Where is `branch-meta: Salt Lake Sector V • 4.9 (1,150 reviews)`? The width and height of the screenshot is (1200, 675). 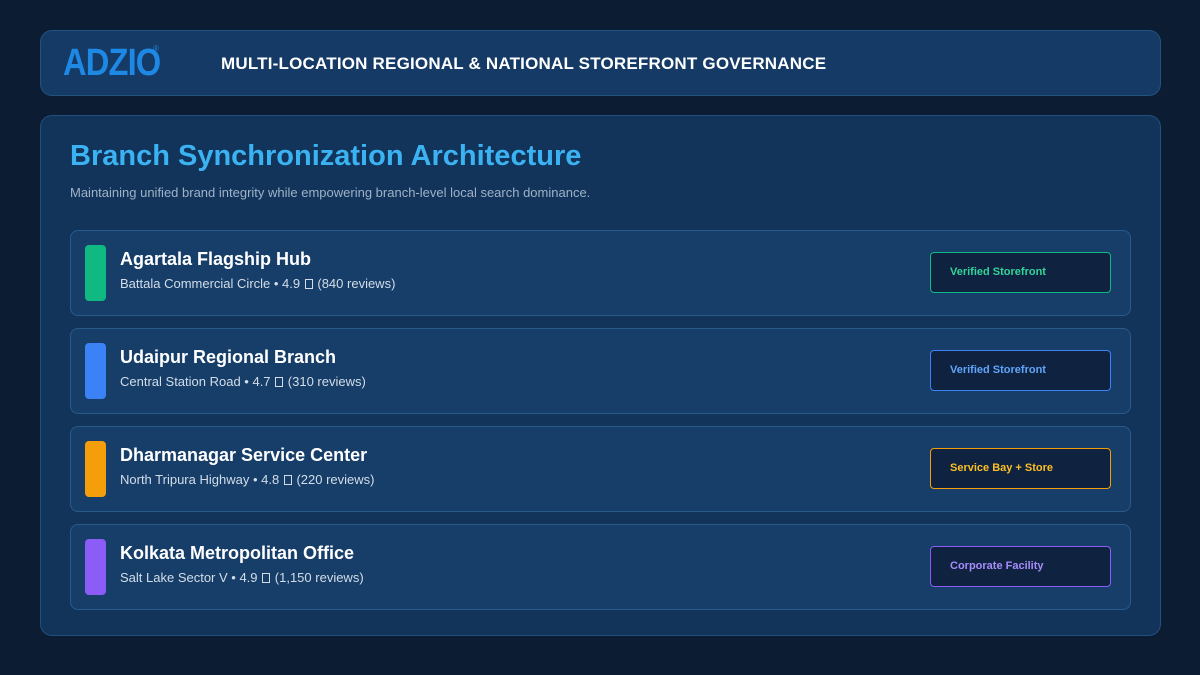 branch-meta: Salt Lake Sector V • 4.9 (1,150 reviews) is located at coordinates (242, 577).